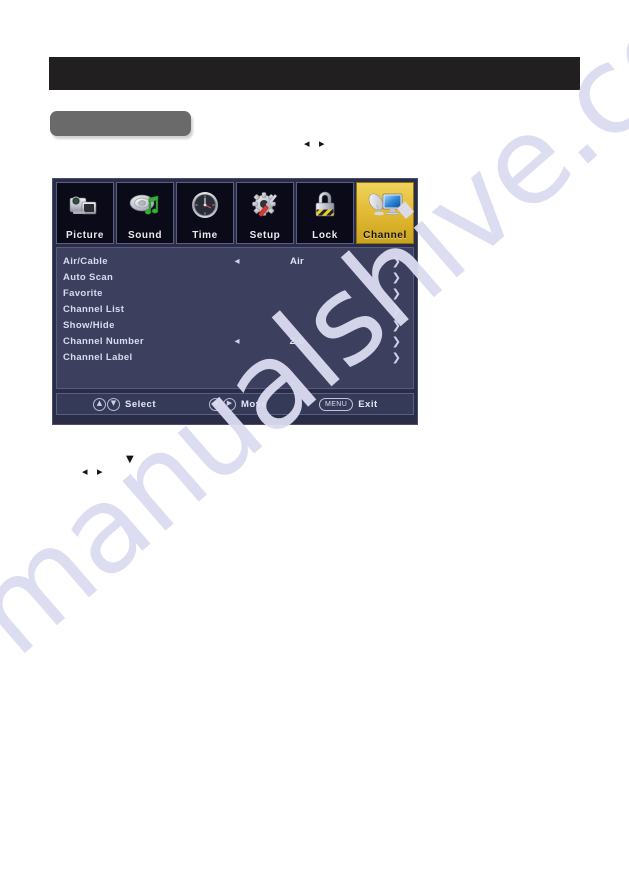 This screenshot has height=893, width=629. Describe the element at coordinates (85, 206) in the screenshot. I see `camcorder-icon` at that location.